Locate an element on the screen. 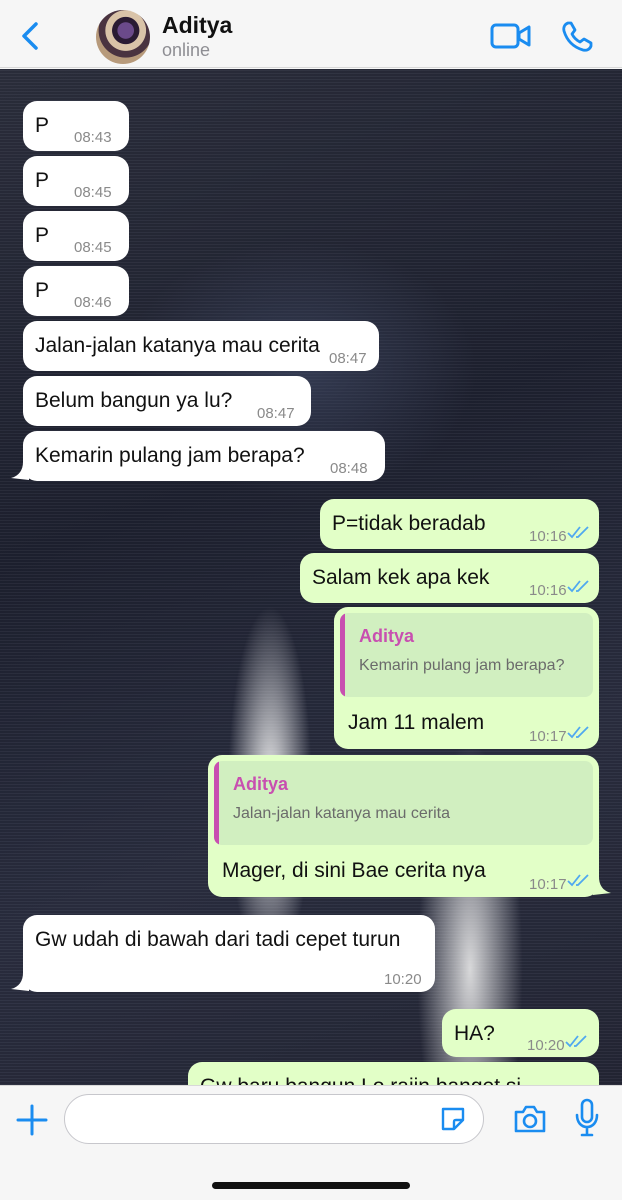  message-bubble-outgoing: Salam kek apa kek 10:16 is located at coordinates (449, 578).